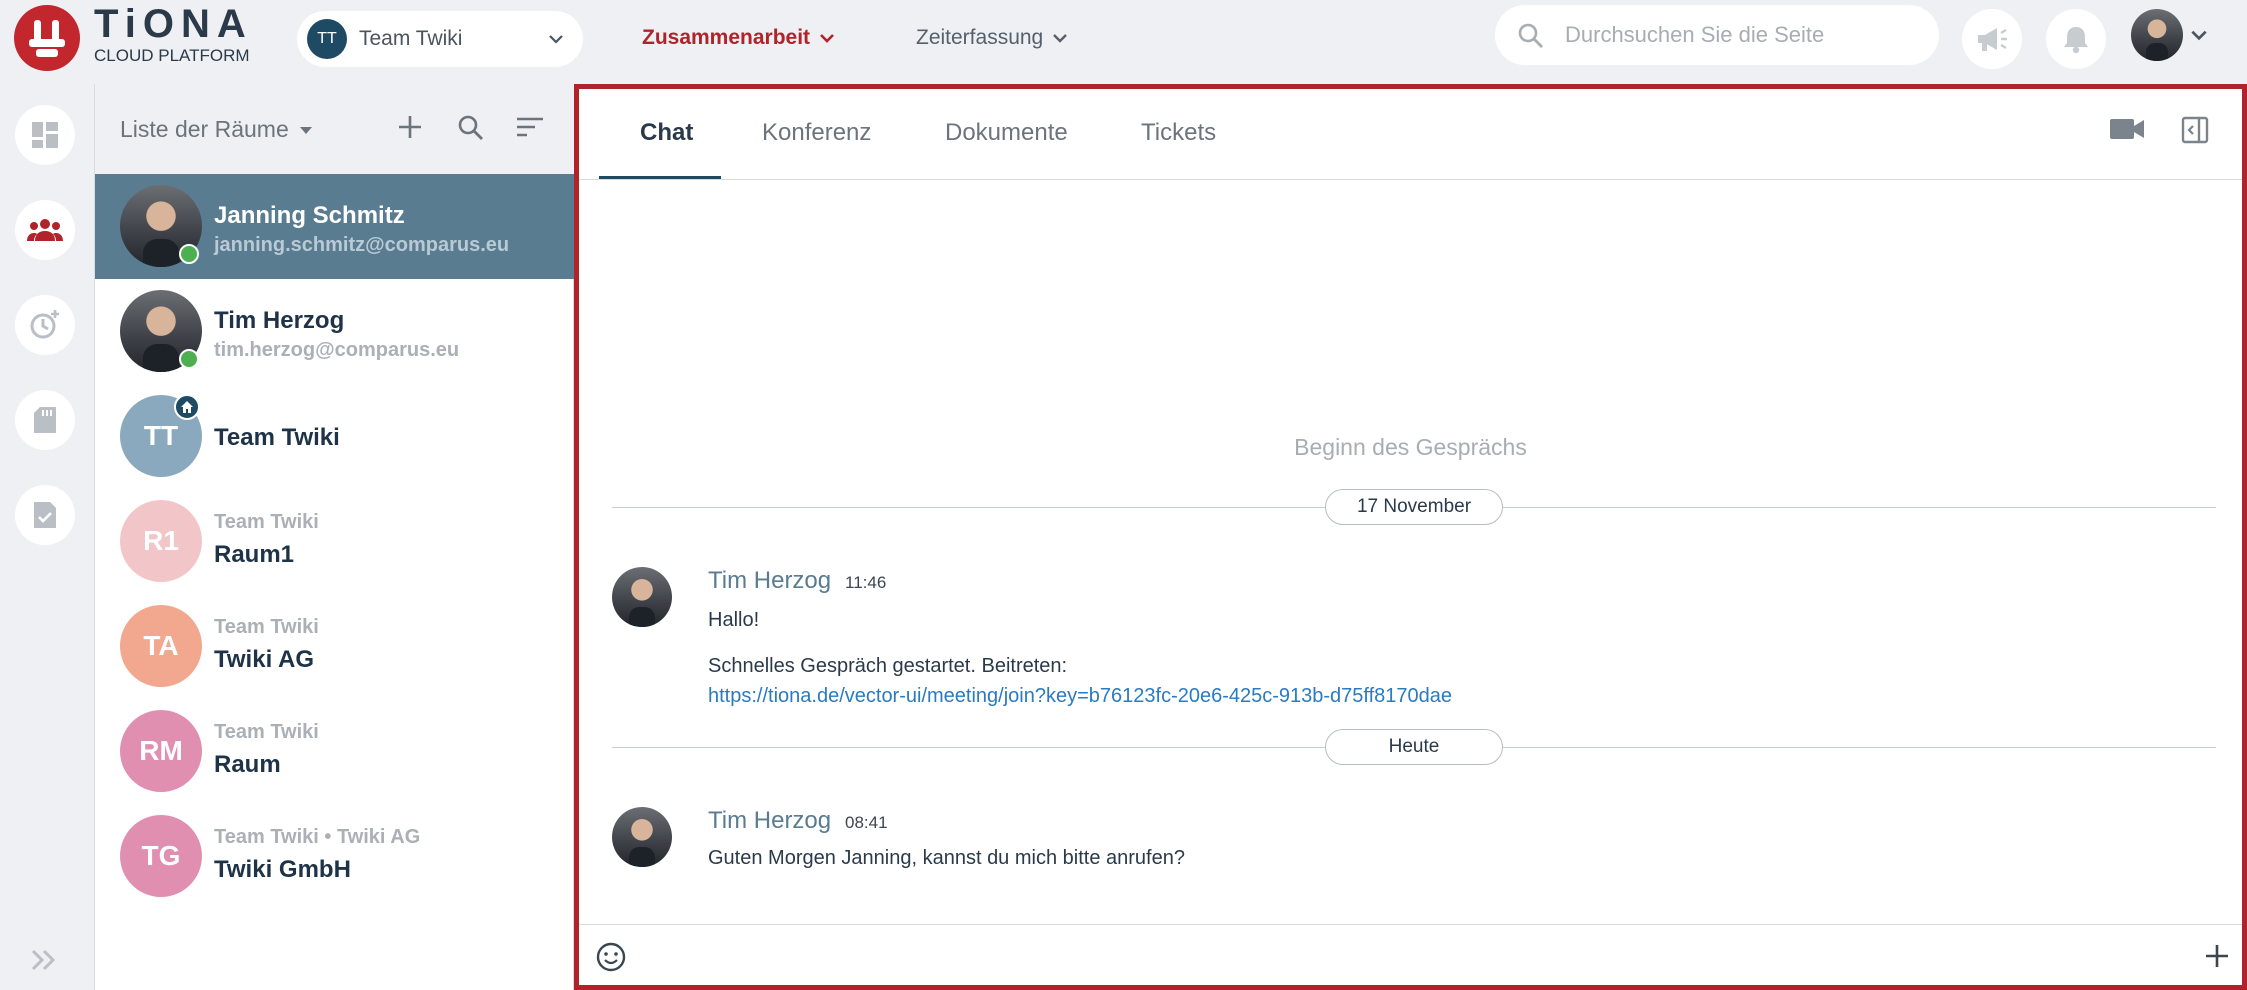 The width and height of the screenshot is (2247, 990). What do you see at coordinates (980, 37) in the screenshot?
I see `nav-time-tracking-label: Zeiterfassung` at bounding box center [980, 37].